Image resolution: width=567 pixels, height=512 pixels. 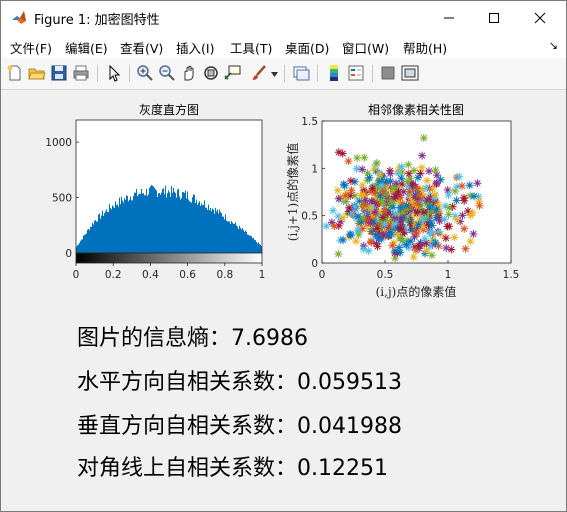 What do you see at coordinates (416, 110) in the screenshot?
I see `scatter-title: 相邻像素相关性图` at bounding box center [416, 110].